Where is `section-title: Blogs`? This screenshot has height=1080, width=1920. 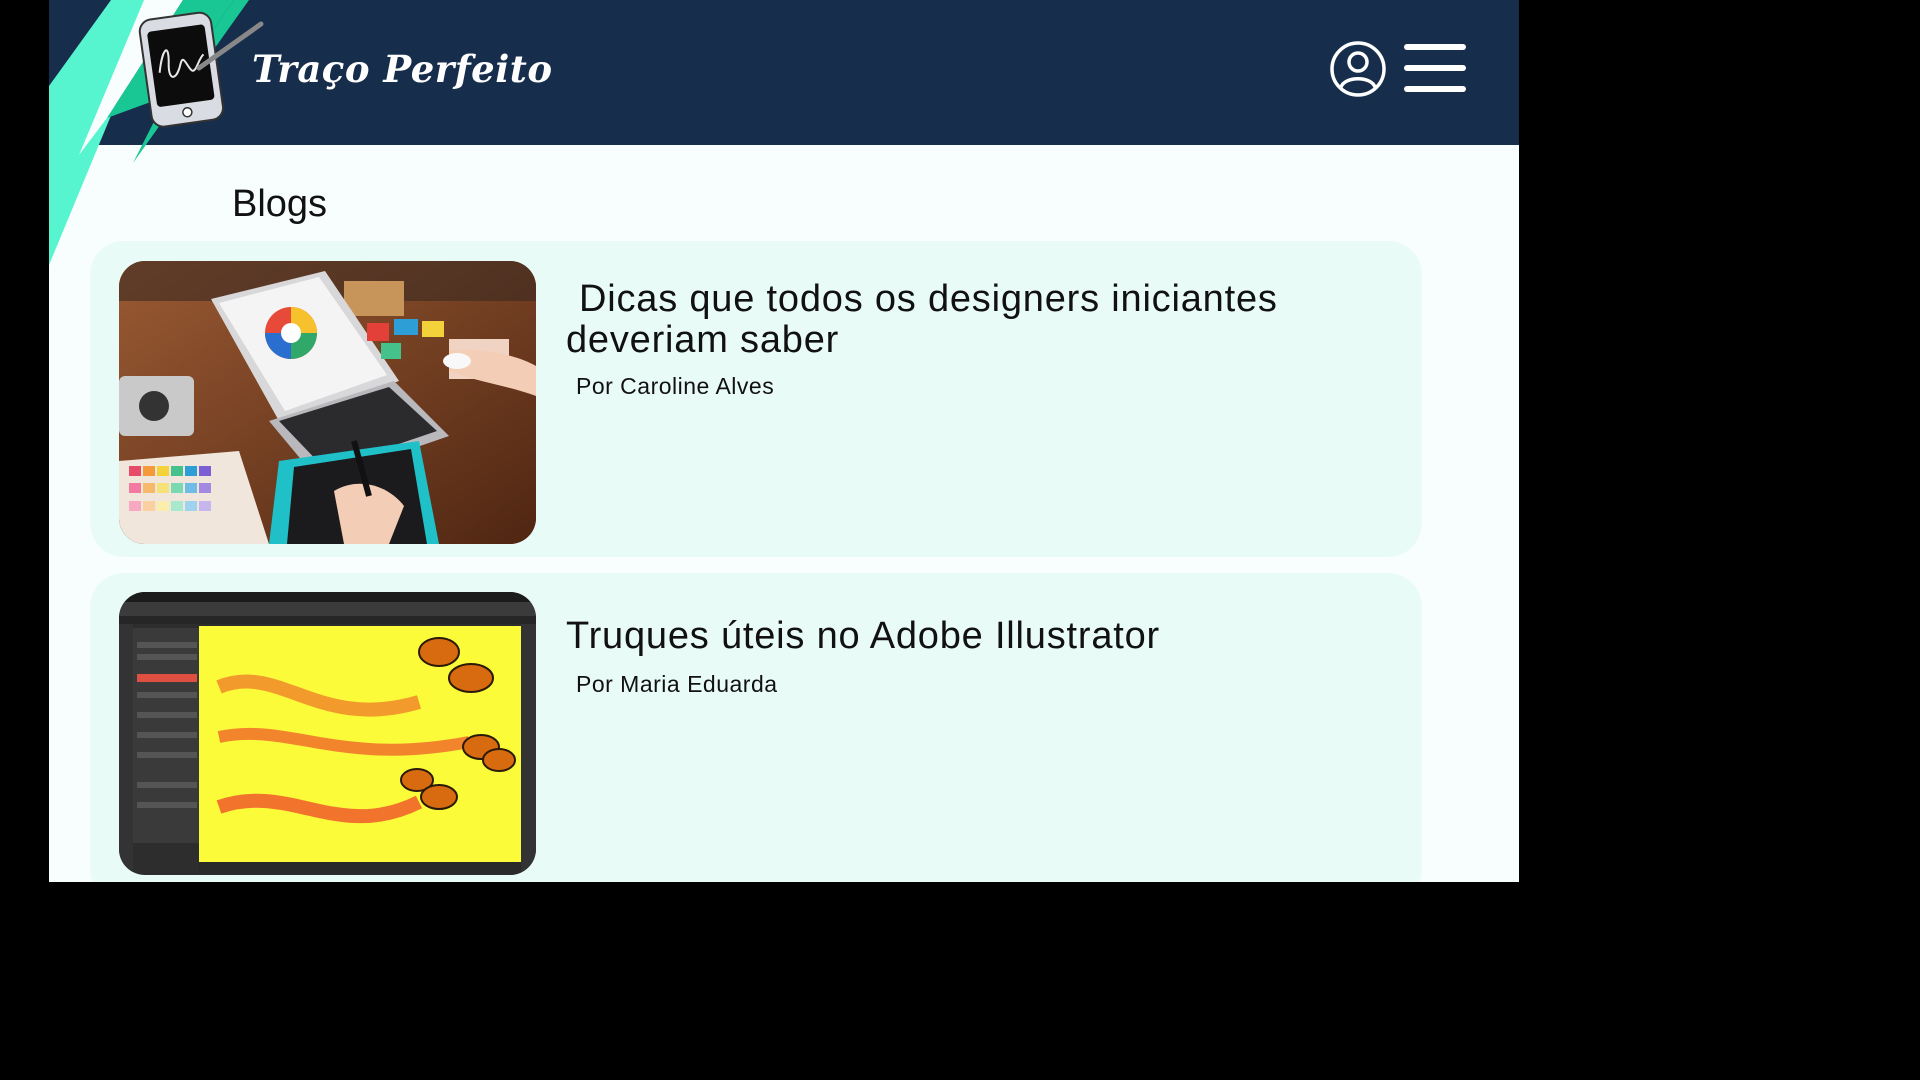 section-title: Blogs is located at coordinates (280, 204).